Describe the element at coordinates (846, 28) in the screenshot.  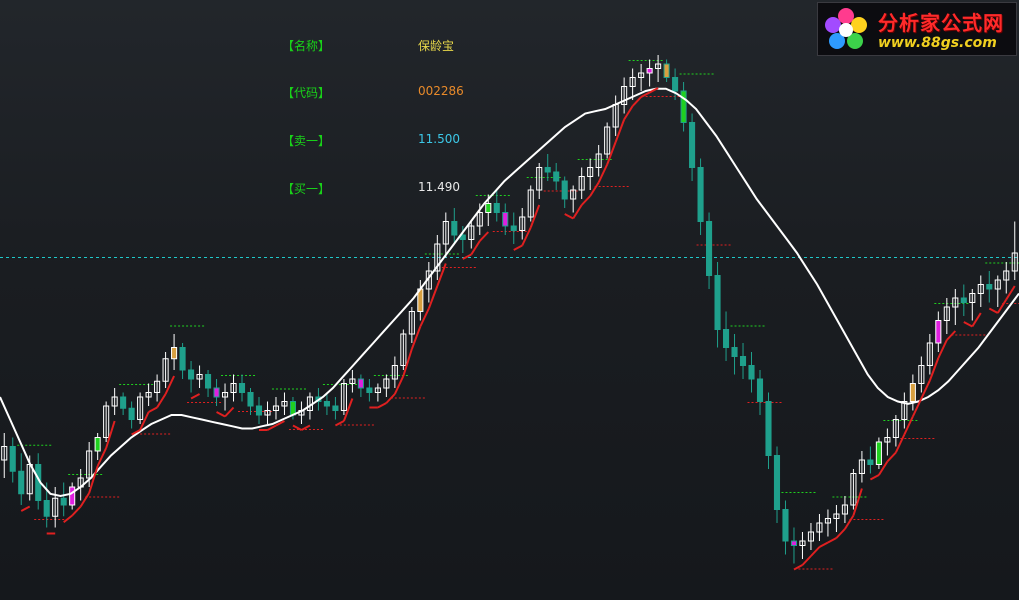
I see `flower-icon` at that location.